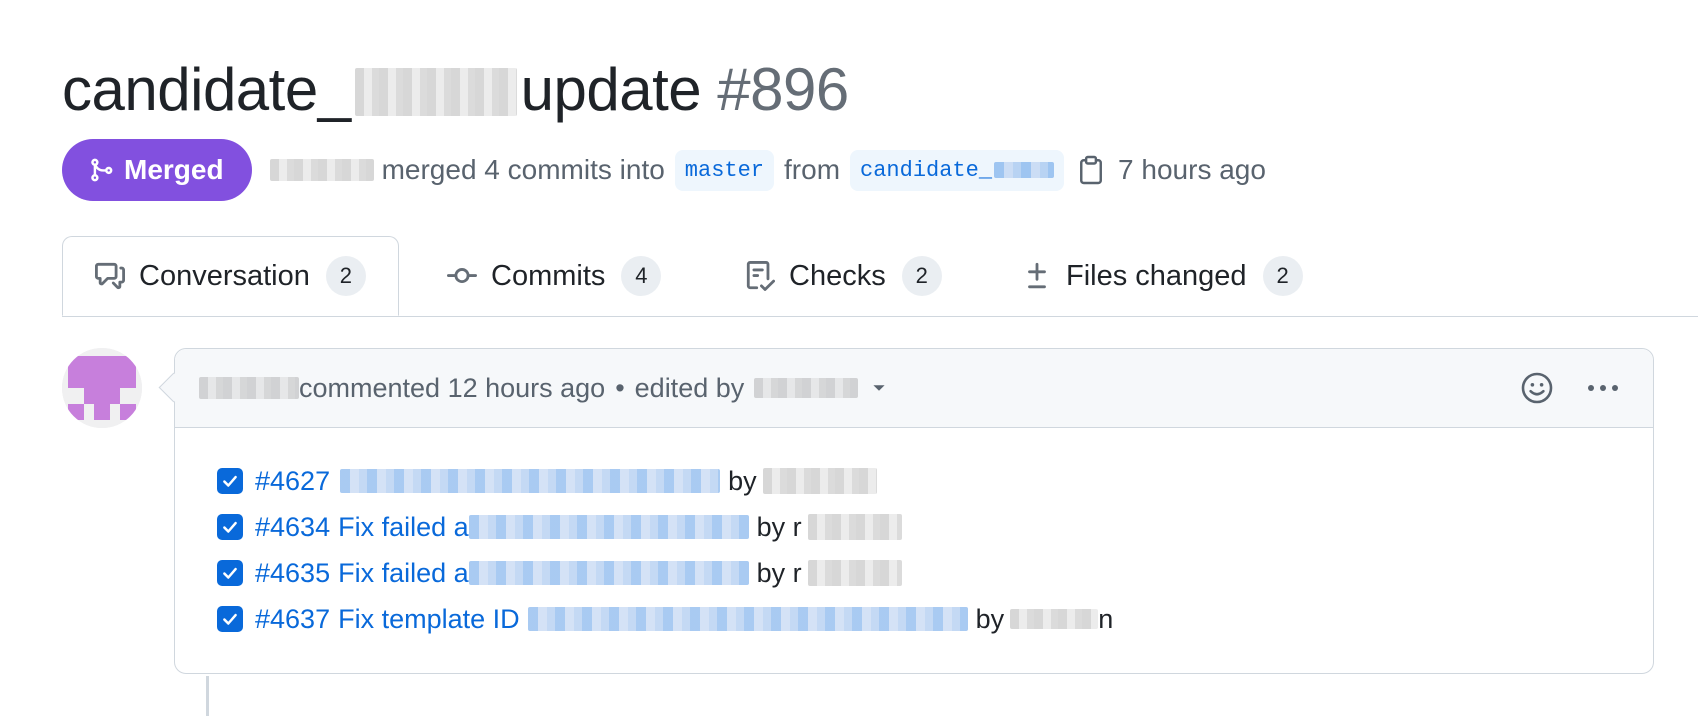 The image size is (1698, 716). I want to click on tab-conversation: Conversation 2, so click(230, 276).